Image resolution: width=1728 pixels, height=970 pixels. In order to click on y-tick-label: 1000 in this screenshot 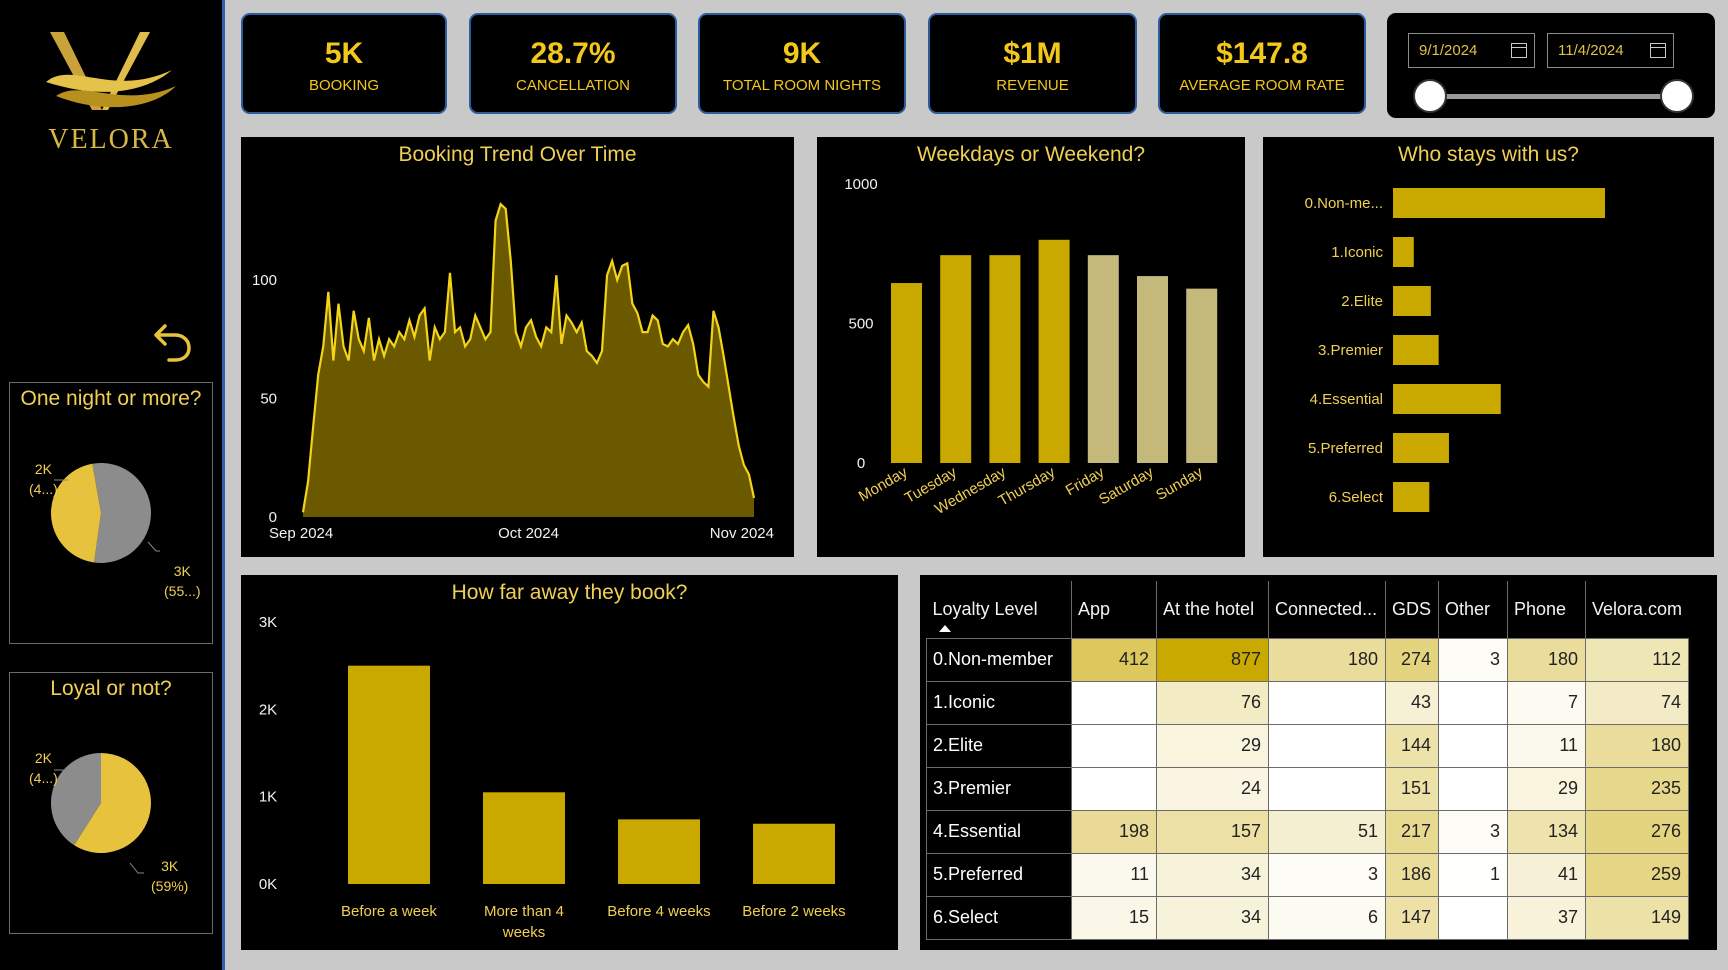, I will do `click(860, 184)`.